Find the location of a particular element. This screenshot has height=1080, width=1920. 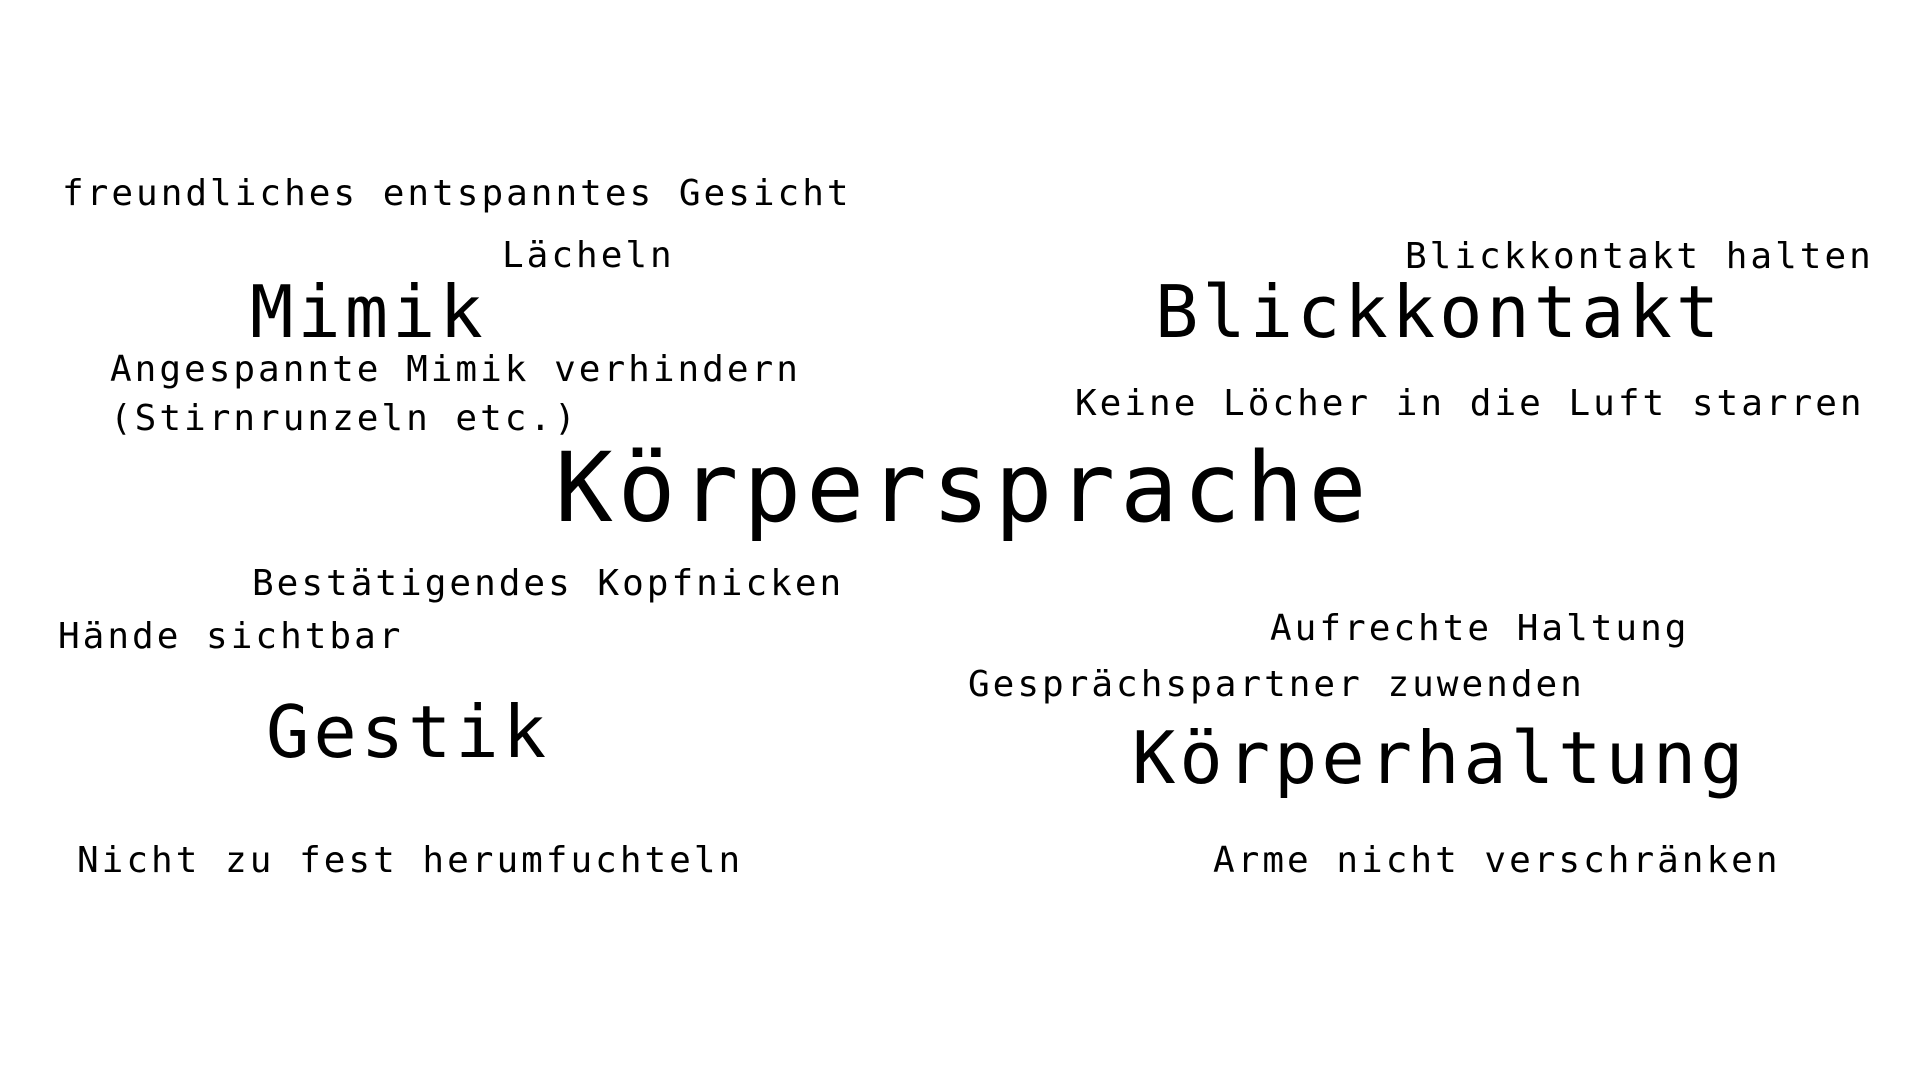

koerperhaltung-heading: Körperhaltung is located at coordinates (1440, 758).